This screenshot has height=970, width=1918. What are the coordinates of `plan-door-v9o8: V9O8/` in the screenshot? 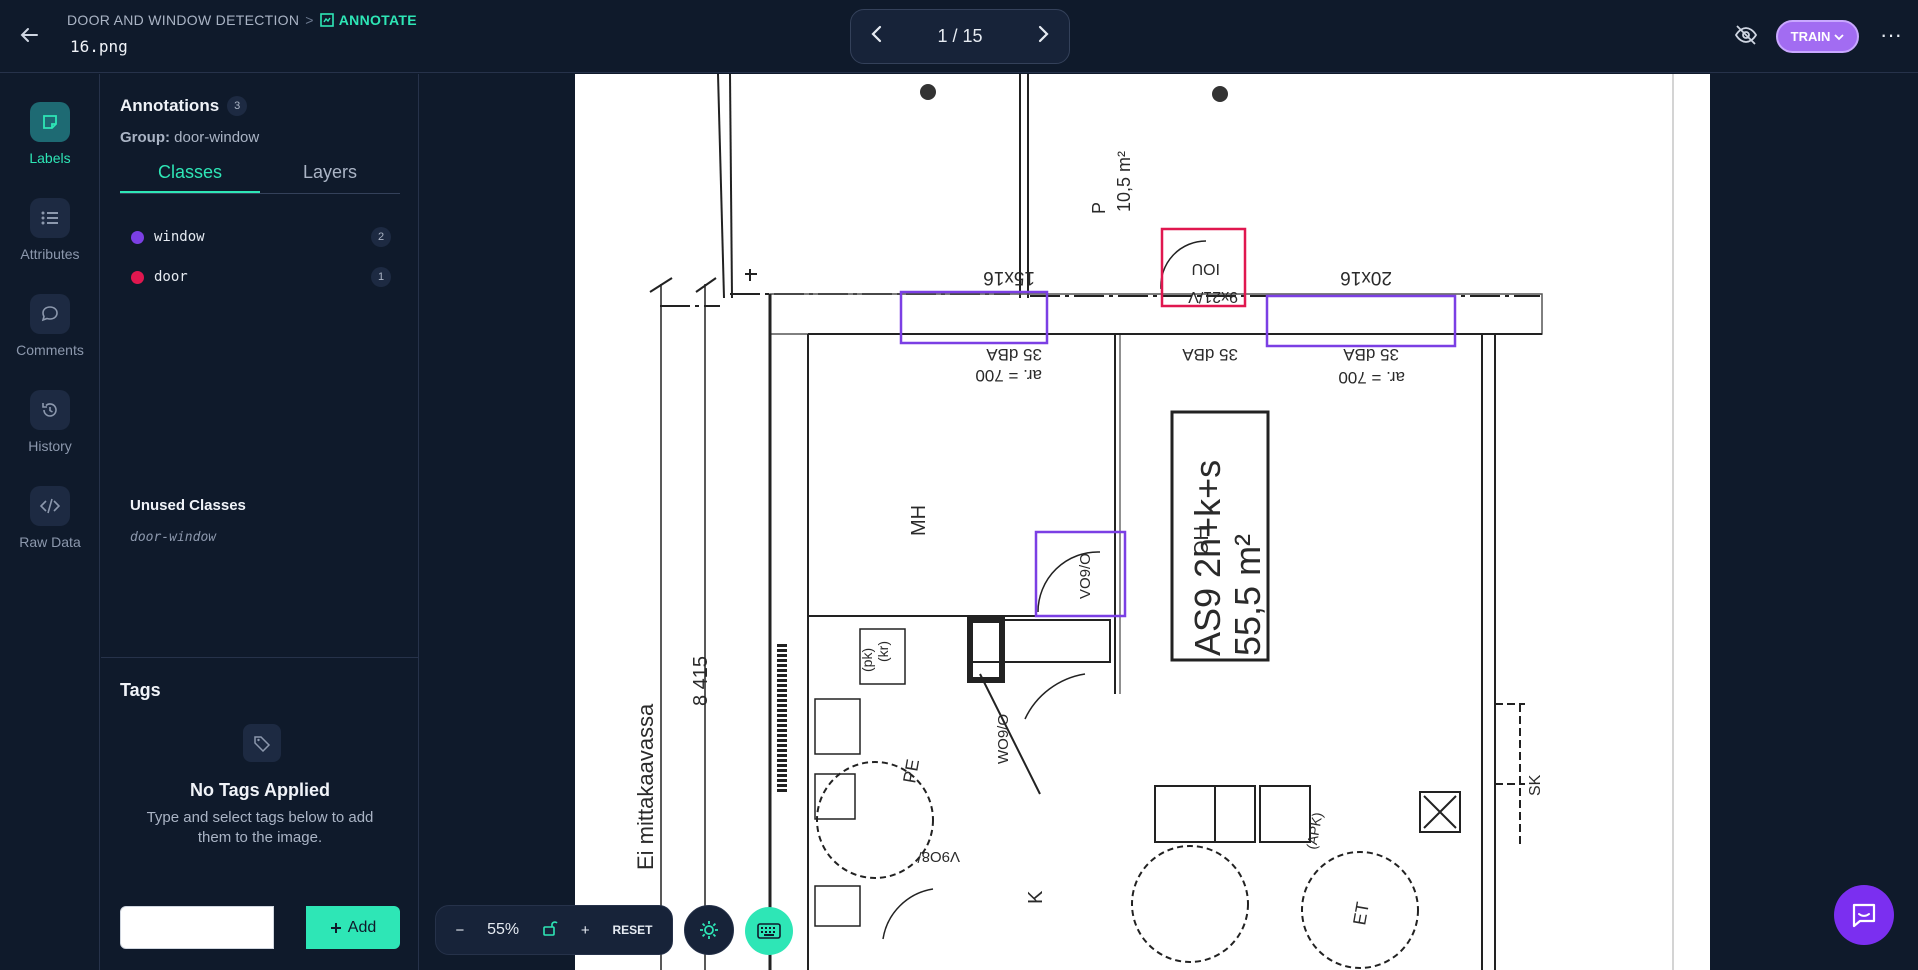 It's located at (938, 856).